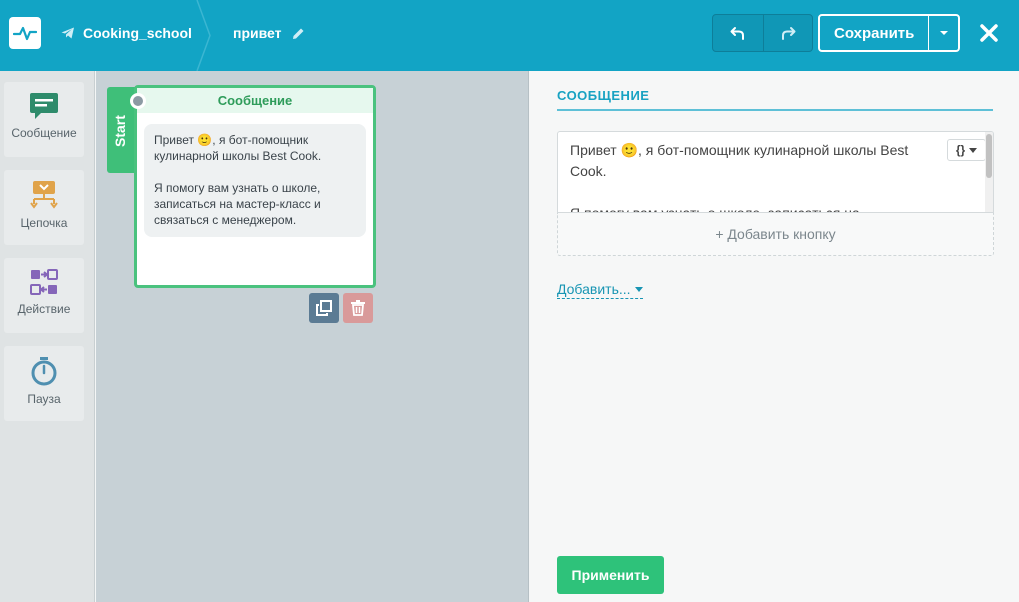  I want to click on save-controls: Сохранить, so click(889, 33).